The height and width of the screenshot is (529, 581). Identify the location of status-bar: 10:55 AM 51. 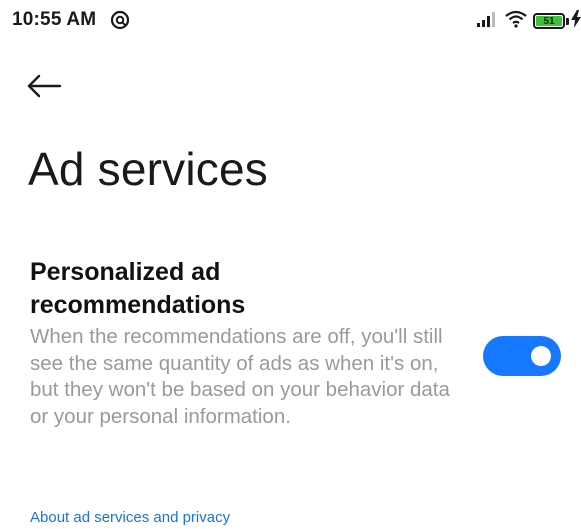
(290, 22).